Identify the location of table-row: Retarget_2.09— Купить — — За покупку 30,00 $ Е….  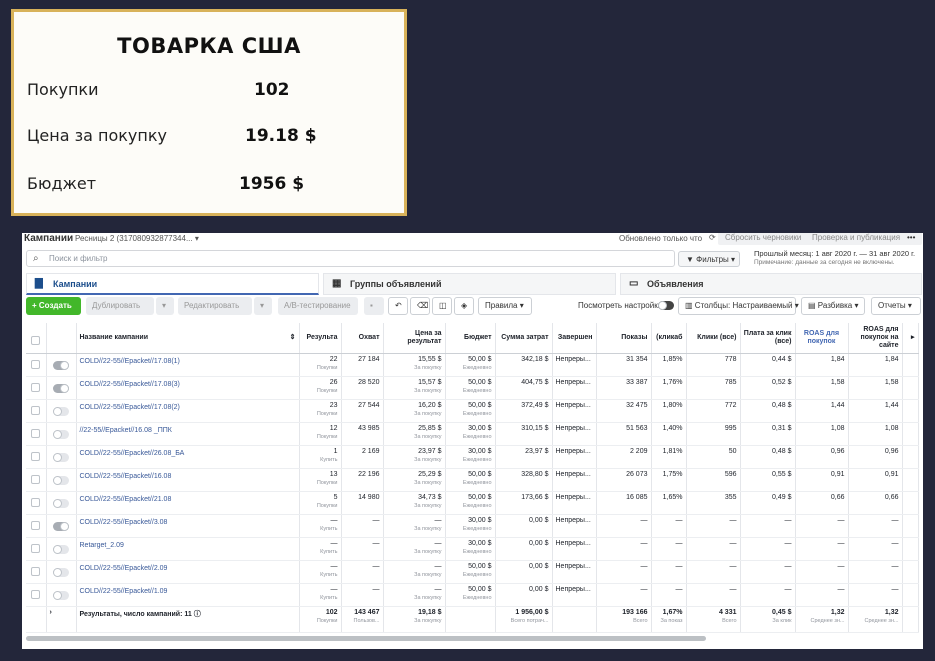
(472, 549).